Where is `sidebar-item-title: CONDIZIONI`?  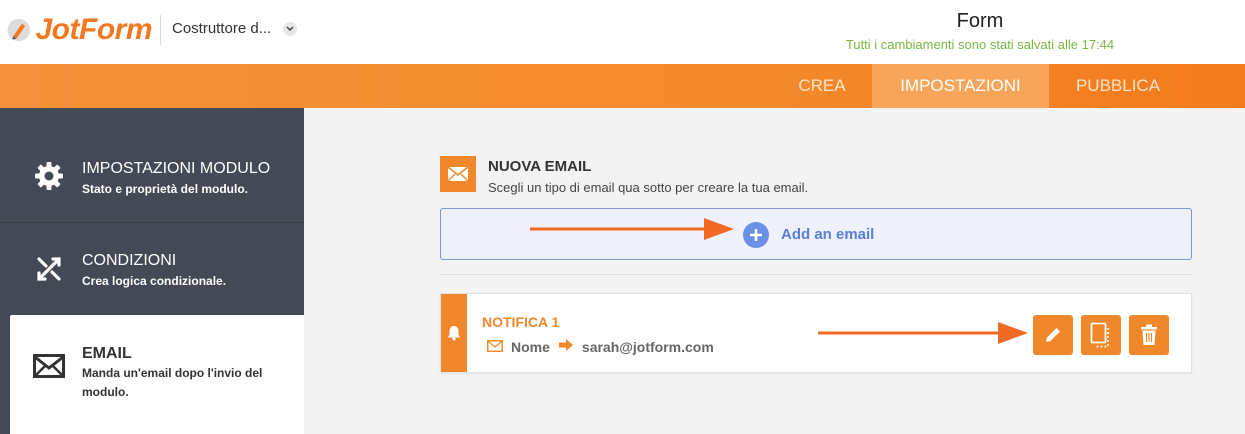
sidebar-item-title: CONDIZIONI is located at coordinates (129, 260).